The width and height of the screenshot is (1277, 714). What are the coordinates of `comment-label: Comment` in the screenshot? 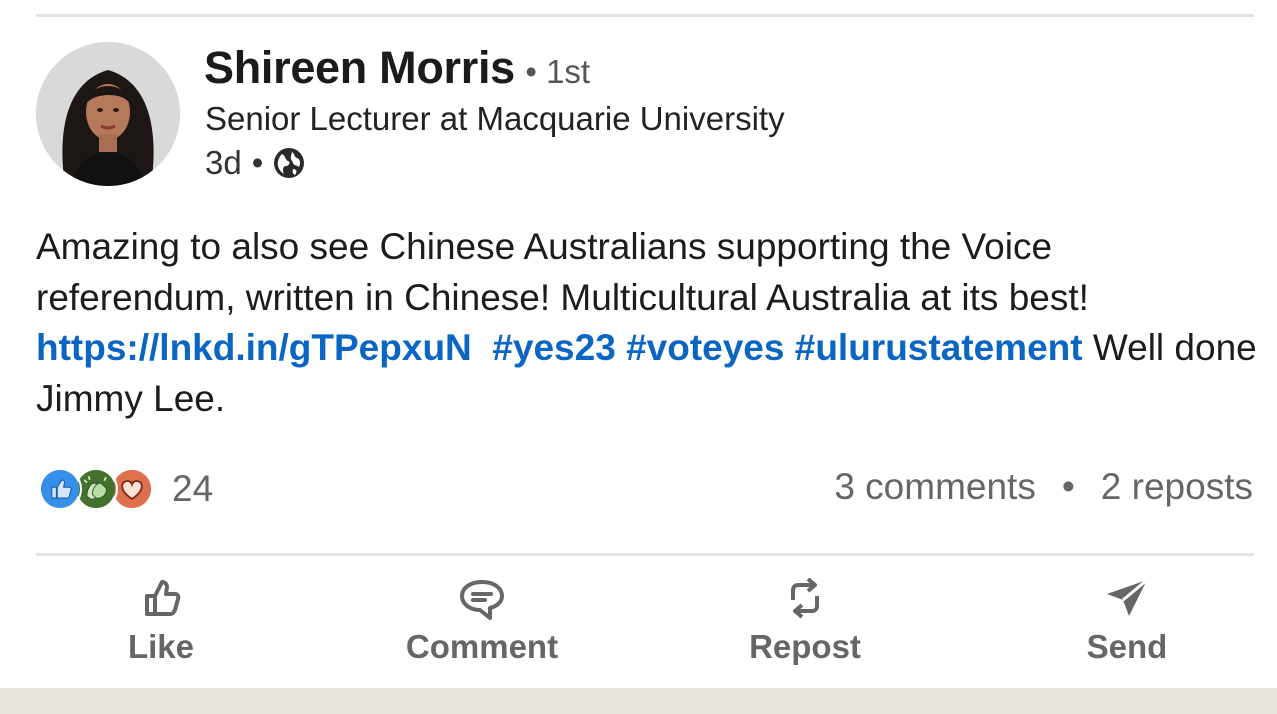 It's located at (482, 646).